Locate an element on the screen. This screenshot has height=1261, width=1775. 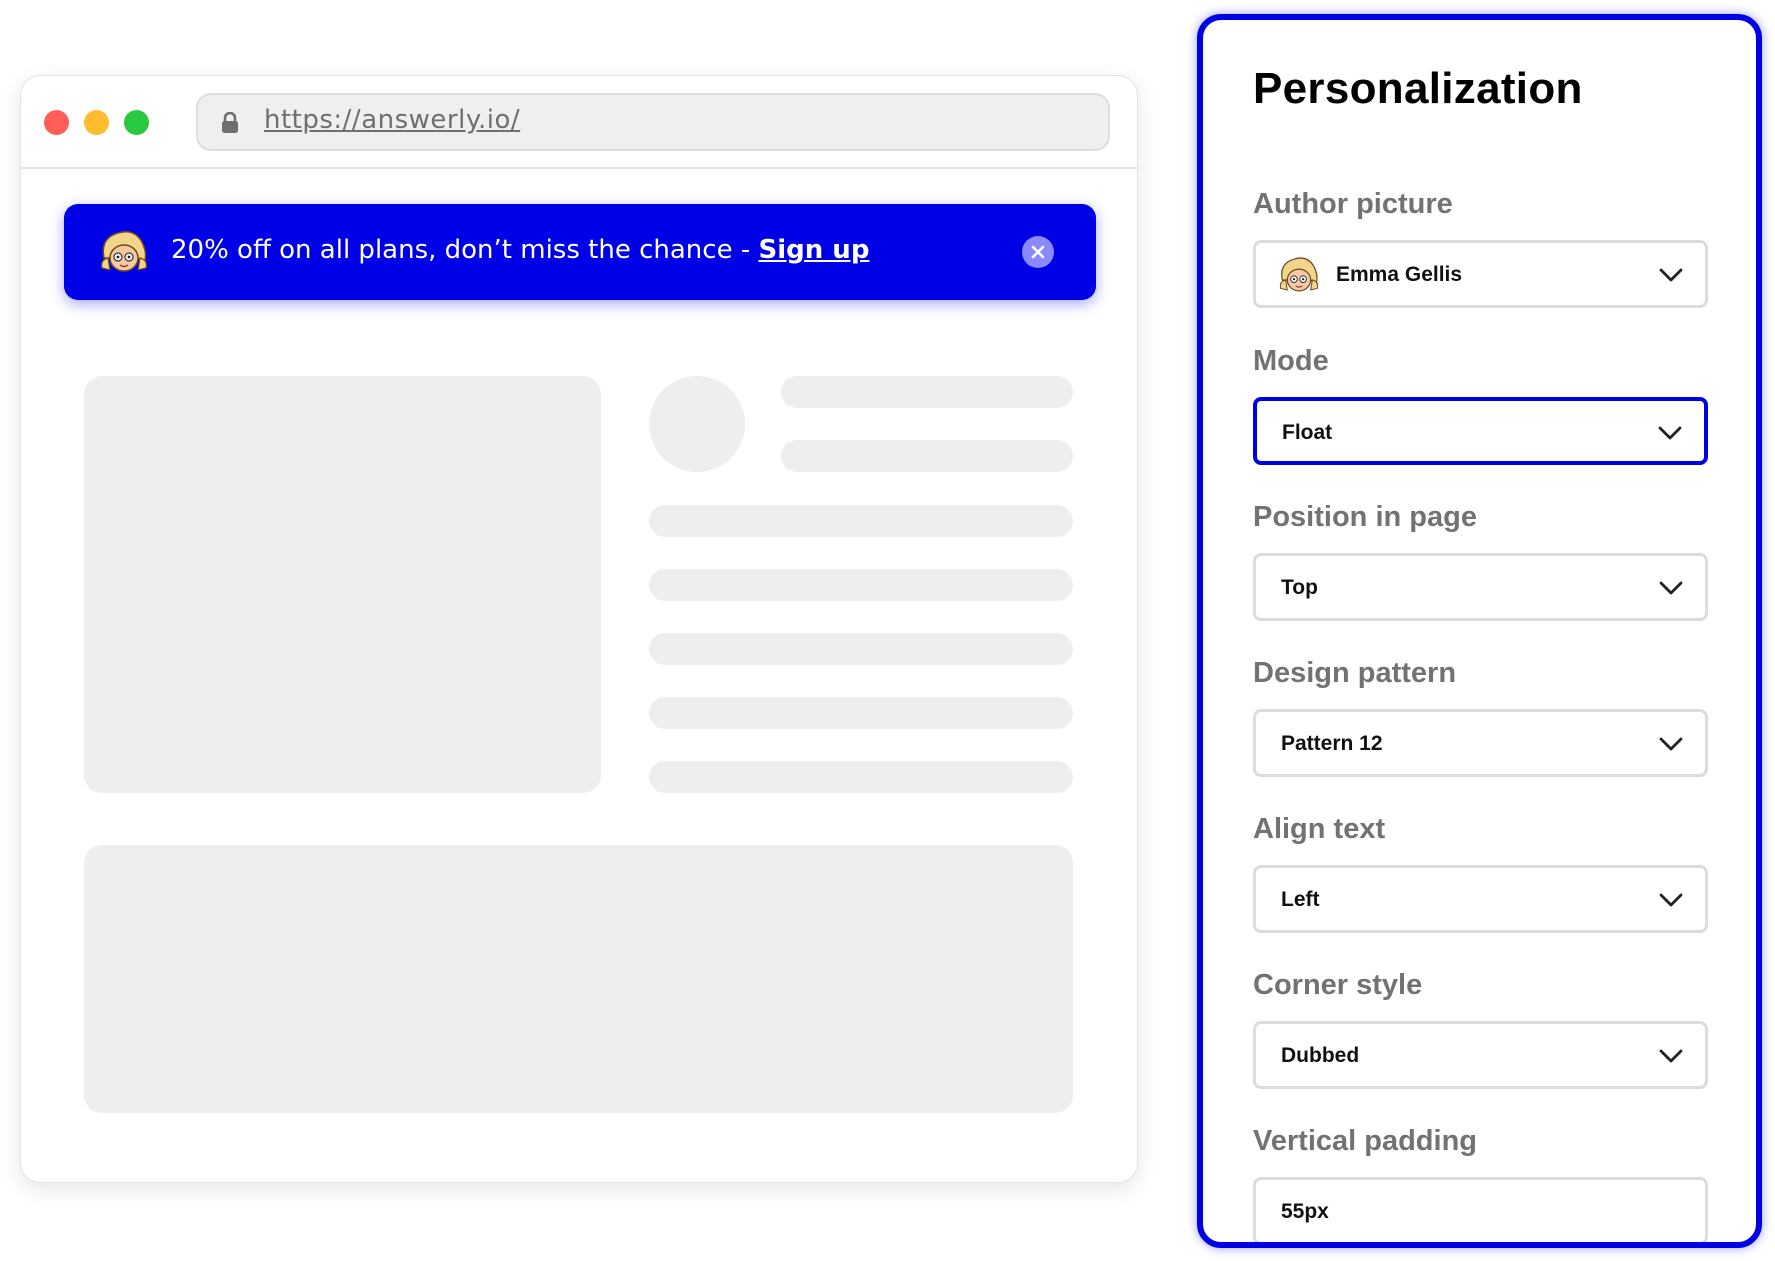
browser-toolbar: https://answerly.io/ is located at coordinates (579, 122).